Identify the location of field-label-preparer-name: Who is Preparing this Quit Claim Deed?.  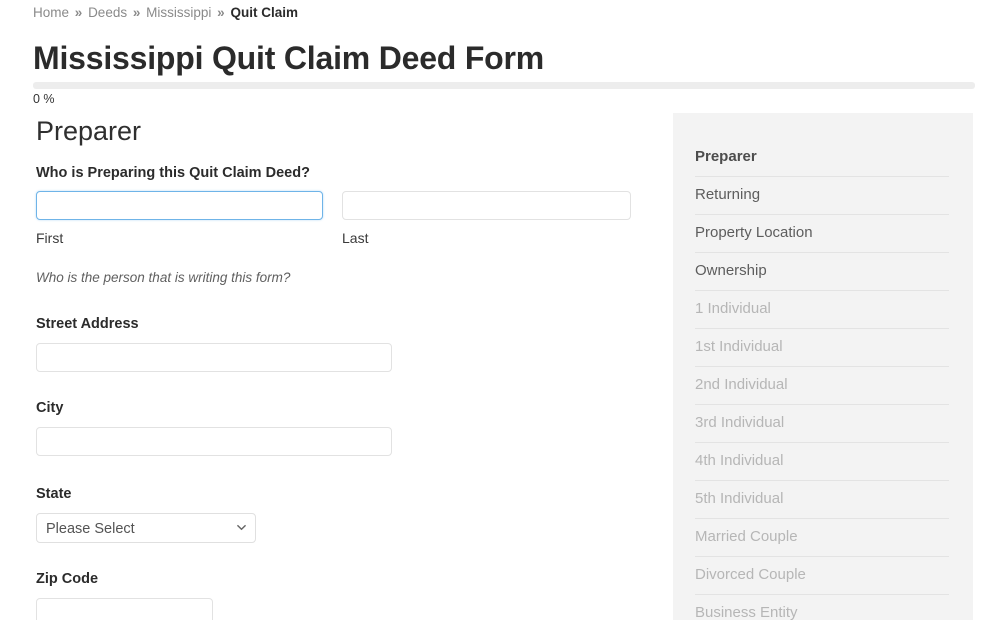
(173, 173).